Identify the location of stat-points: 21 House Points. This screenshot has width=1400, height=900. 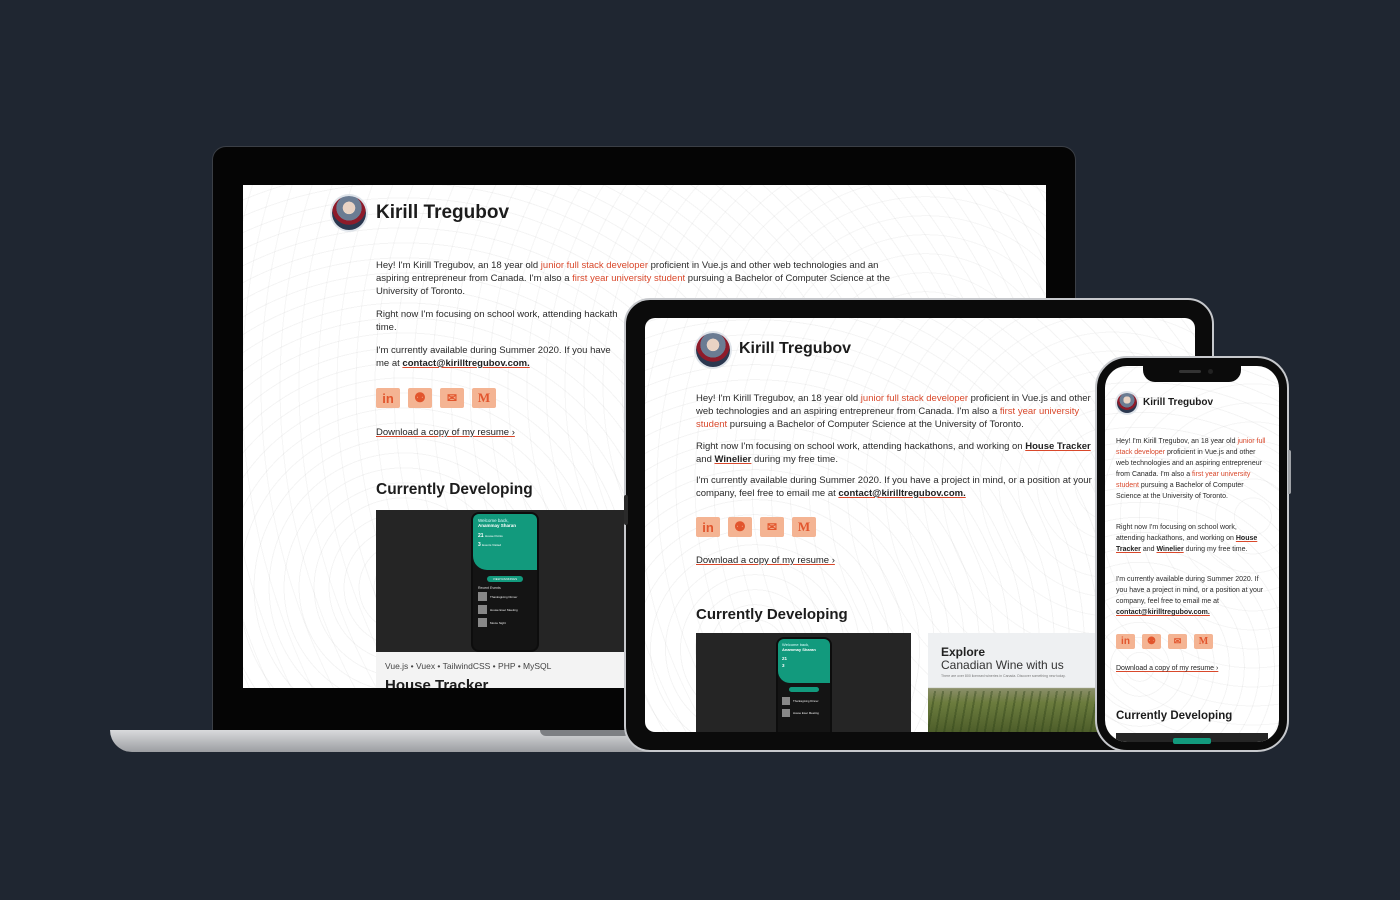
(505, 536).